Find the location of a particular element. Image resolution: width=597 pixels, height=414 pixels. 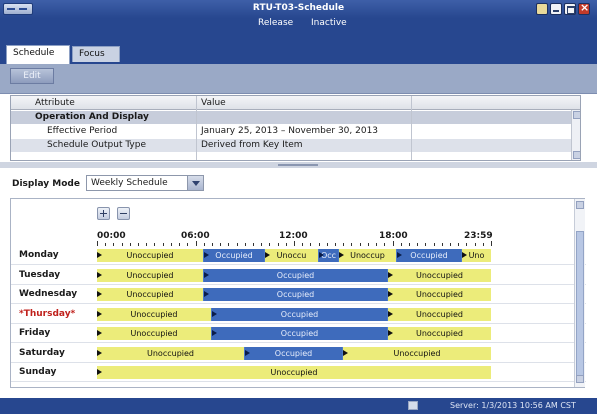

tab-focus: Focus is located at coordinates (96, 54).